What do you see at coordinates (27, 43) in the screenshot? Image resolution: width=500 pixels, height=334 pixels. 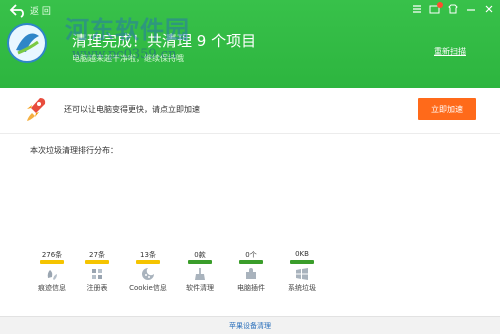 I see `logo-icon` at bounding box center [27, 43].